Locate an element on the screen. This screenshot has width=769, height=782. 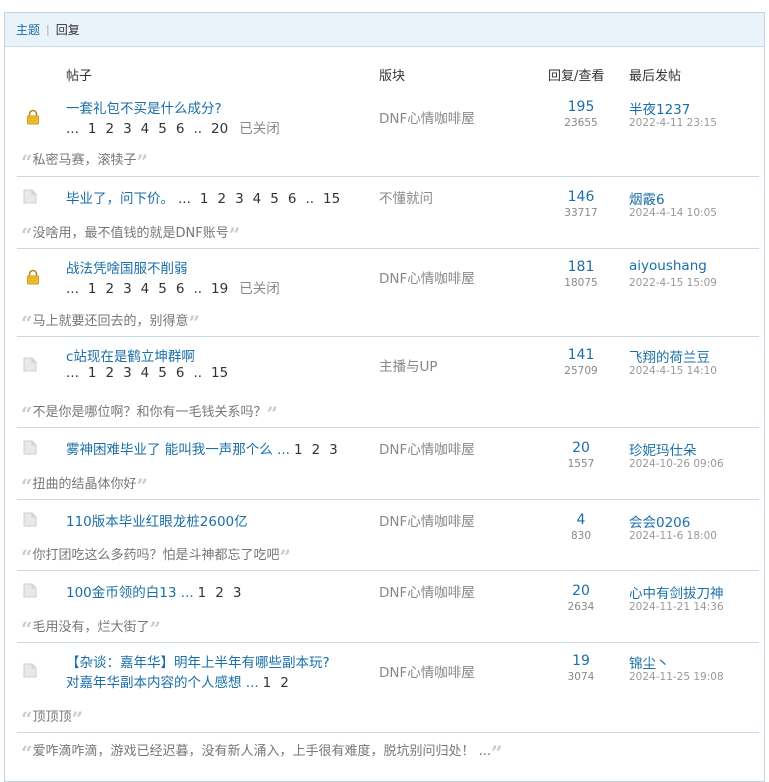
thread-title-text: c站现在是鹤立坤群啊 is located at coordinates (130, 357).